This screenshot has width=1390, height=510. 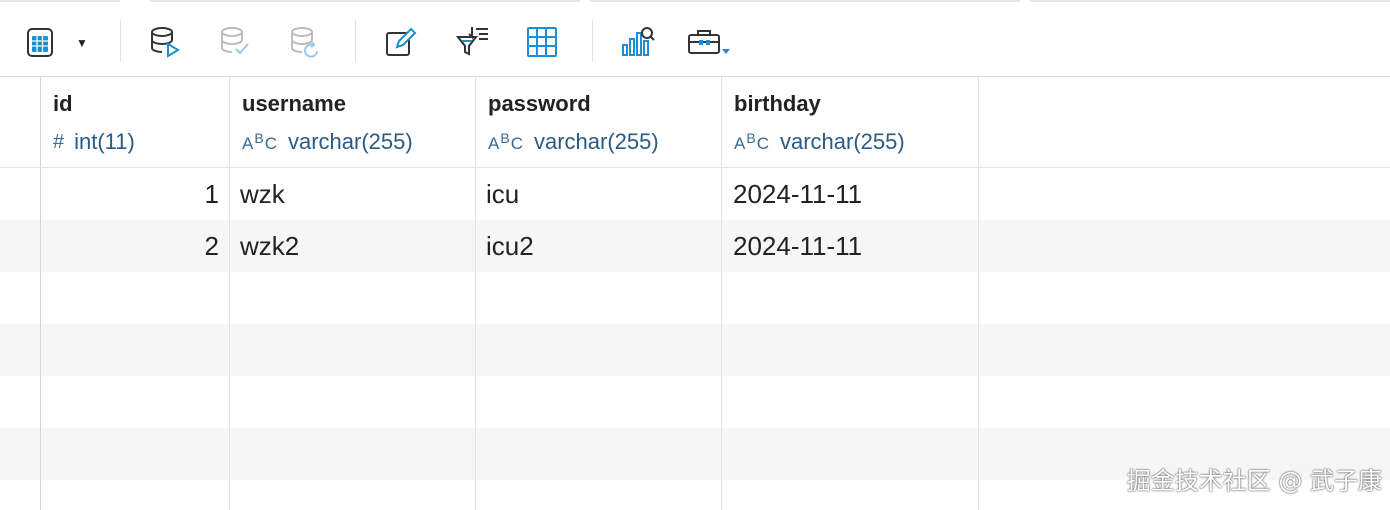 I want to click on column-name: birthday, so click(x=777, y=103).